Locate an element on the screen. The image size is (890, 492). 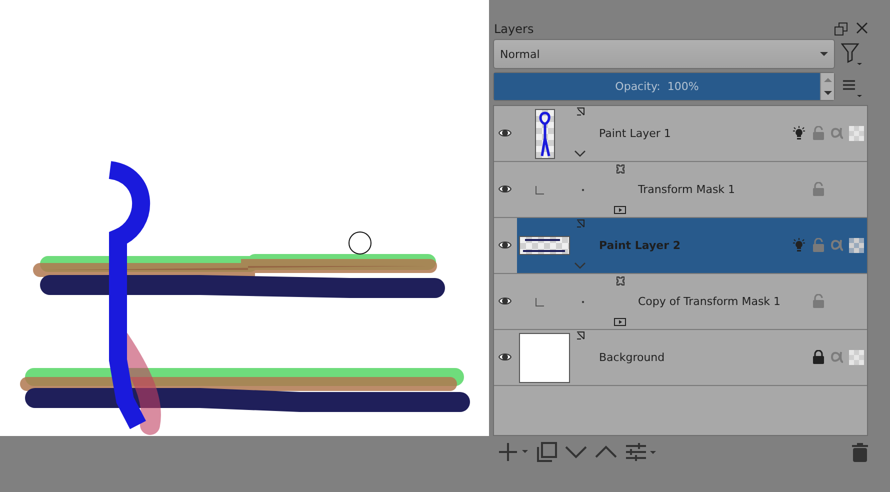
brush-cursor-icon is located at coordinates (360, 243).